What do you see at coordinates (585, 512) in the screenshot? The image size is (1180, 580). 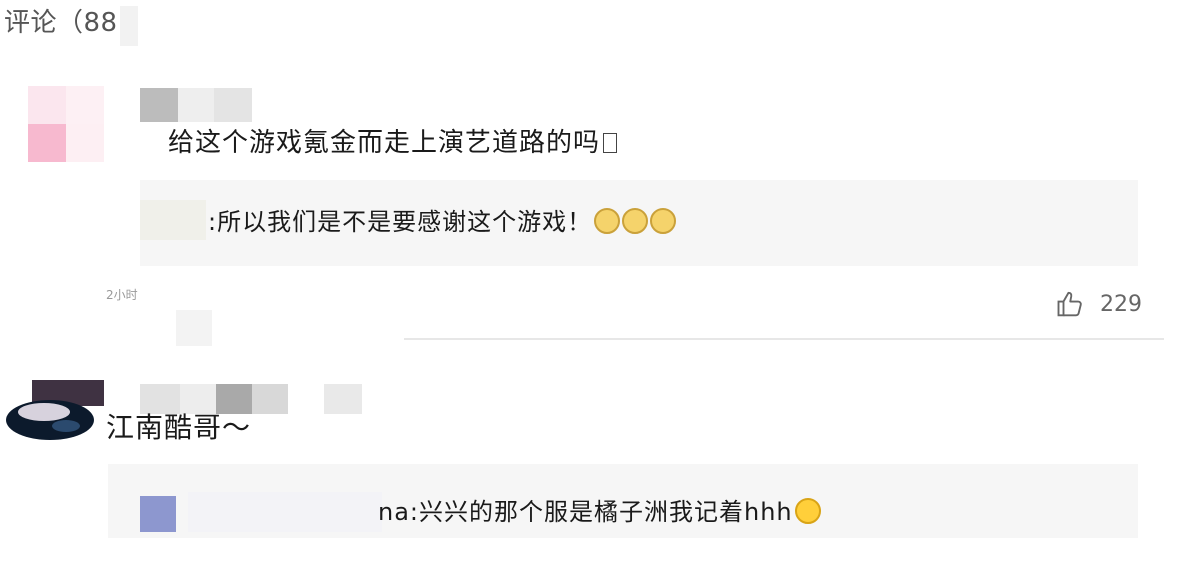 I see `reply-text-label: na:兴兴的那个服是橘子洲我记着hhh` at bounding box center [585, 512].